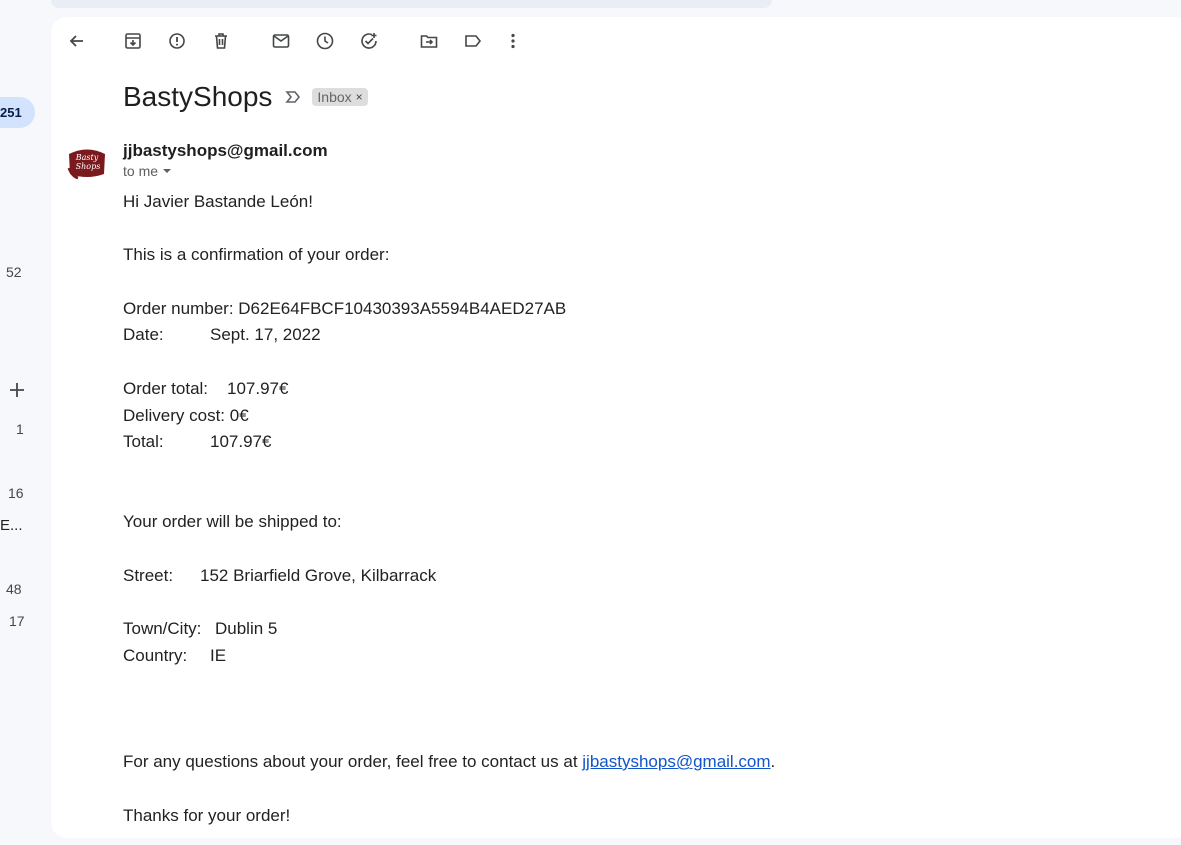 This screenshot has width=1181, height=845. Describe the element at coordinates (87, 157) in the screenshot. I see `svg-text: Basty` at that location.